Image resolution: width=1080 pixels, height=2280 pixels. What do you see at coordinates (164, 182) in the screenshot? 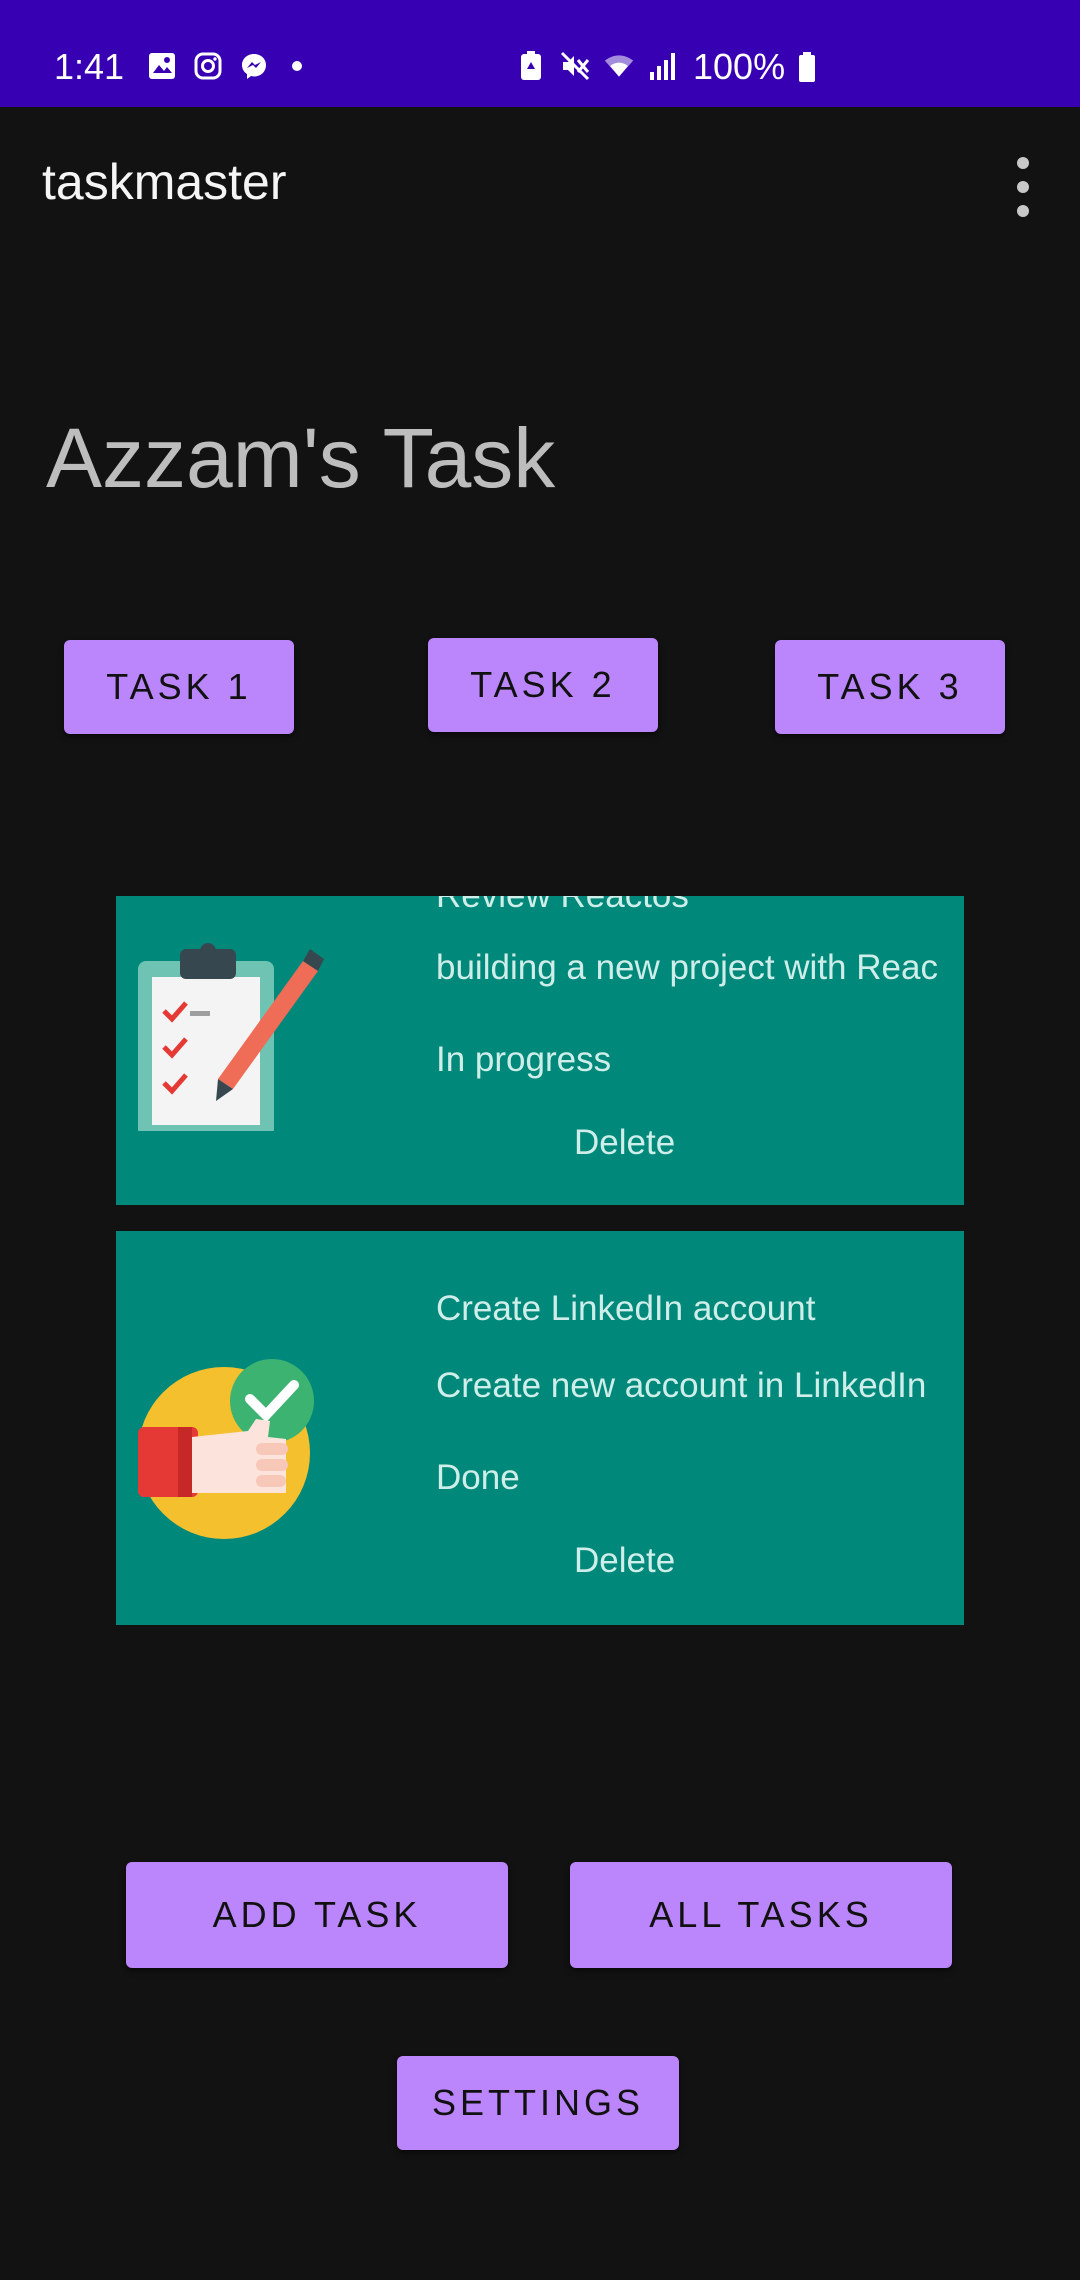
I see `app-title: taskmaster` at bounding box center [164, 182].